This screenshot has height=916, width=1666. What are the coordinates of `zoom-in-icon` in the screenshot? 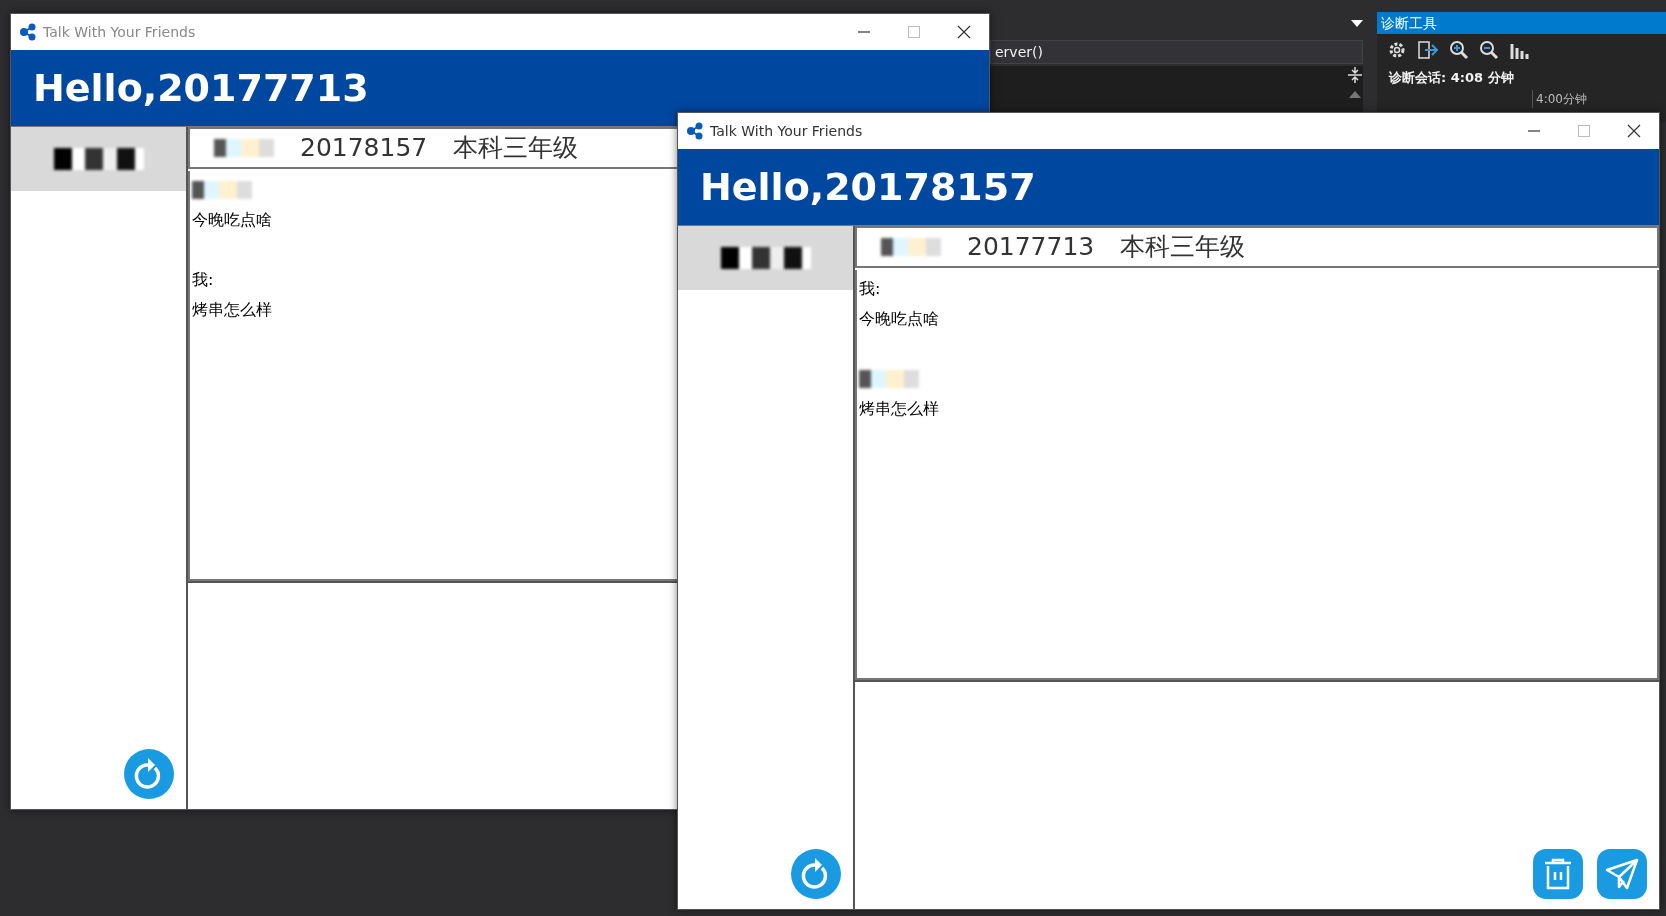 It's located at (1459, 50).